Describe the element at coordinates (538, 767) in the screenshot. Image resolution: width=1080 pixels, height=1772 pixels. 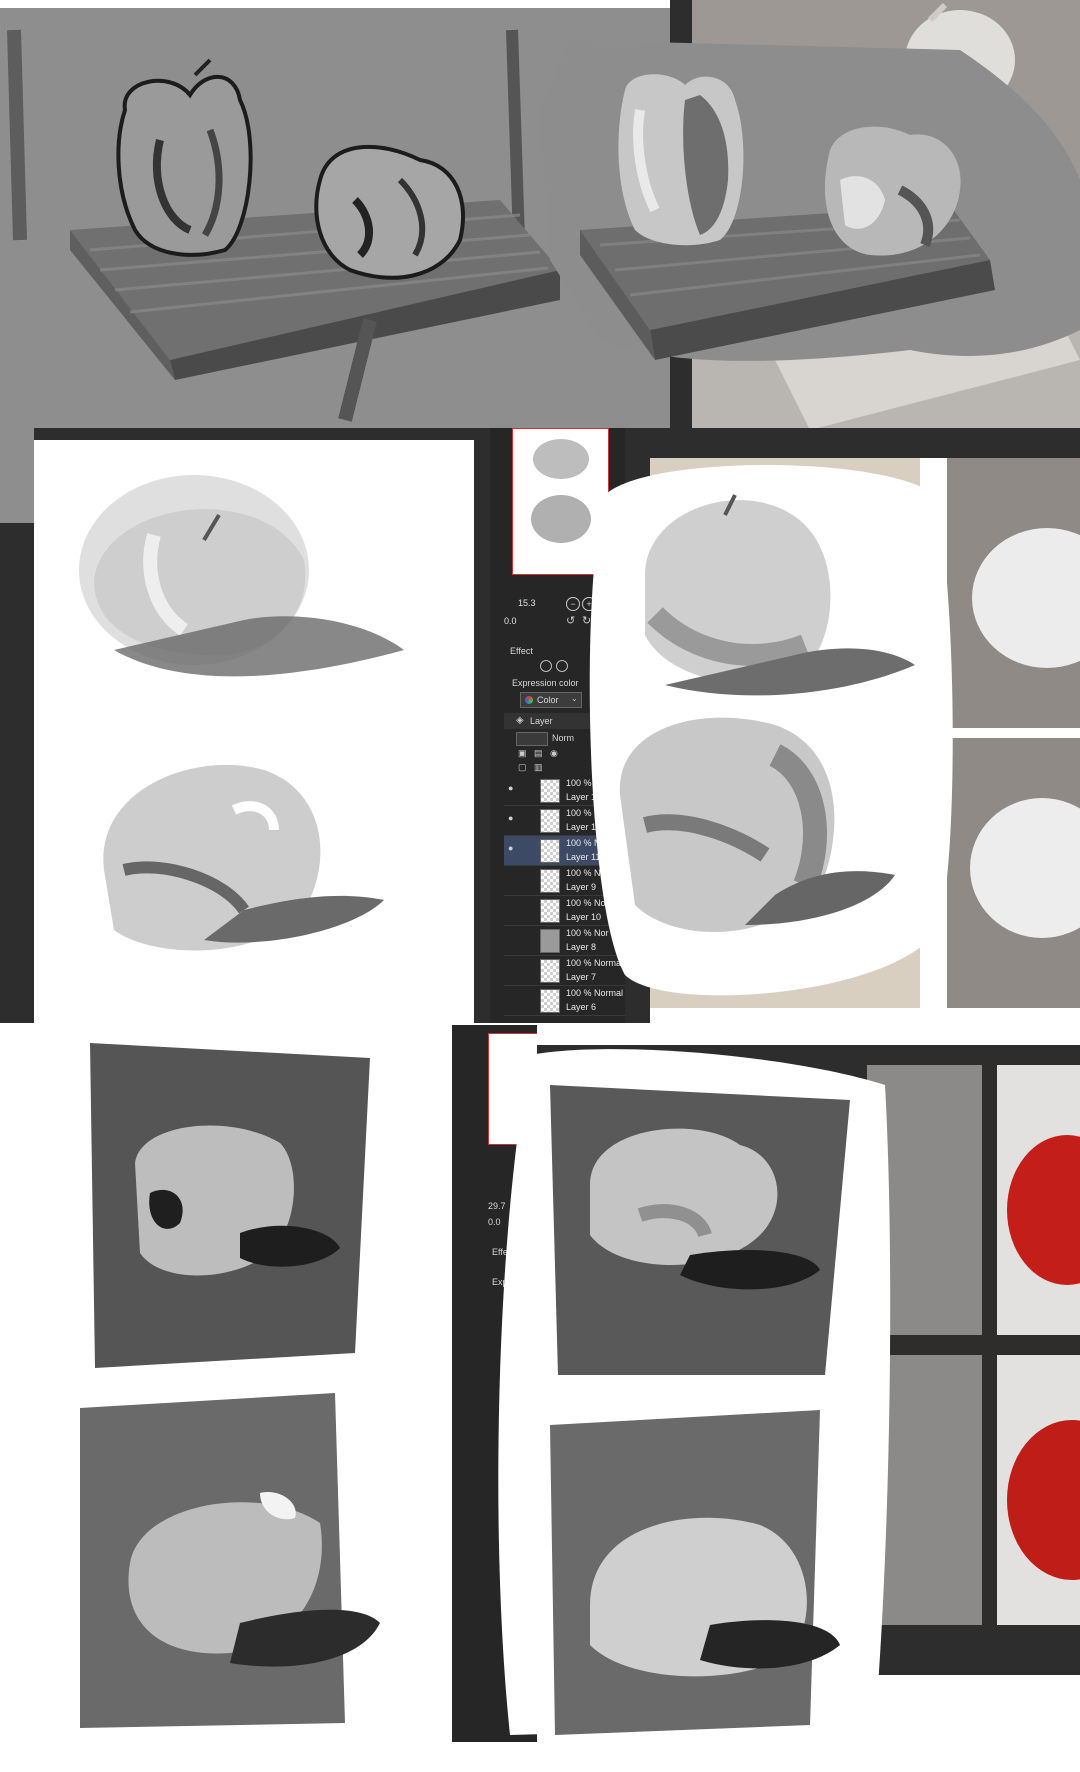
I see `folder-icon: ▥` at that location.